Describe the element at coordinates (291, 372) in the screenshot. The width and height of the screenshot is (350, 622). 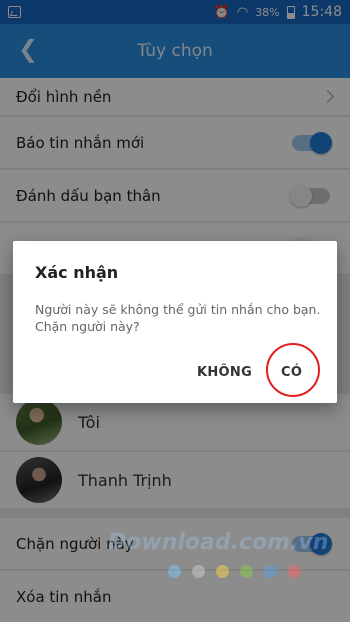
I see `yes-button: CÓ` at that location.